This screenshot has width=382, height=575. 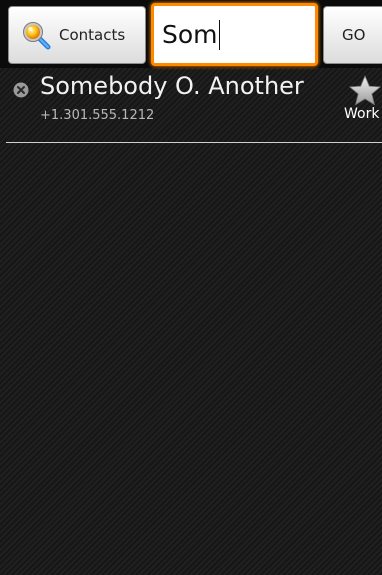 I want to click on clear-icon, so click(x=21, y=90).